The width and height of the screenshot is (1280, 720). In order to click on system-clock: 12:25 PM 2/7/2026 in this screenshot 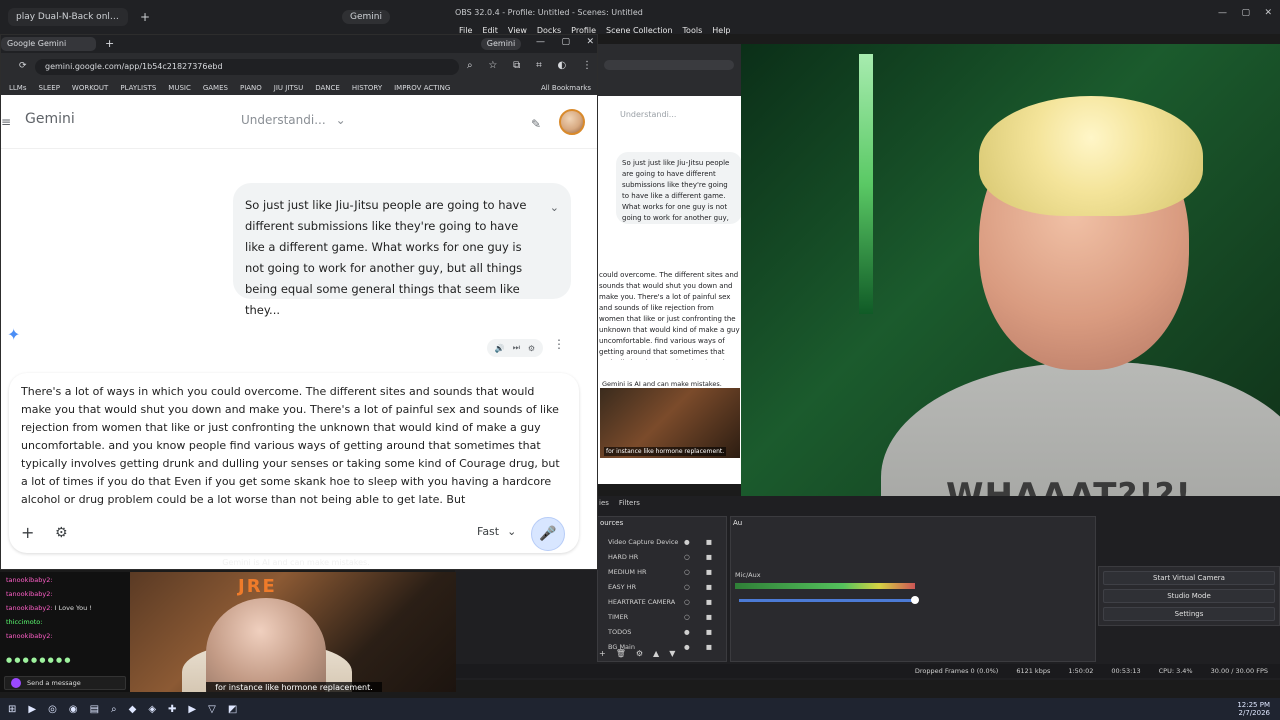, I will do `click(1258, 709)`.